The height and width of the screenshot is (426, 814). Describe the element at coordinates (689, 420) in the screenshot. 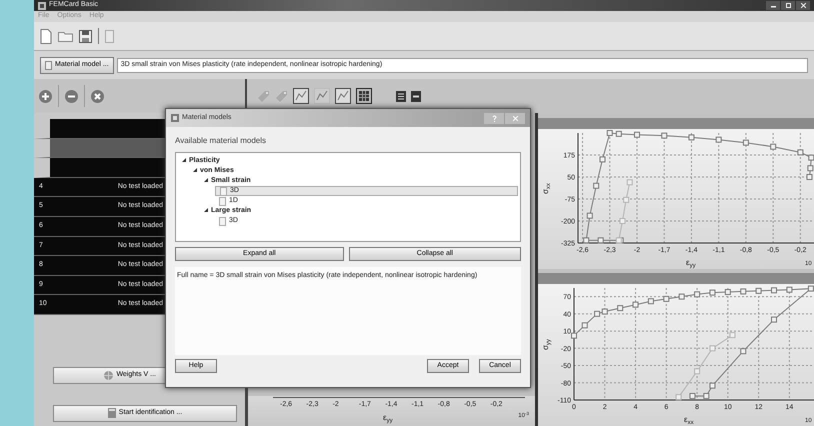

I see `axis-label: ε$_{xx}$` at that location.